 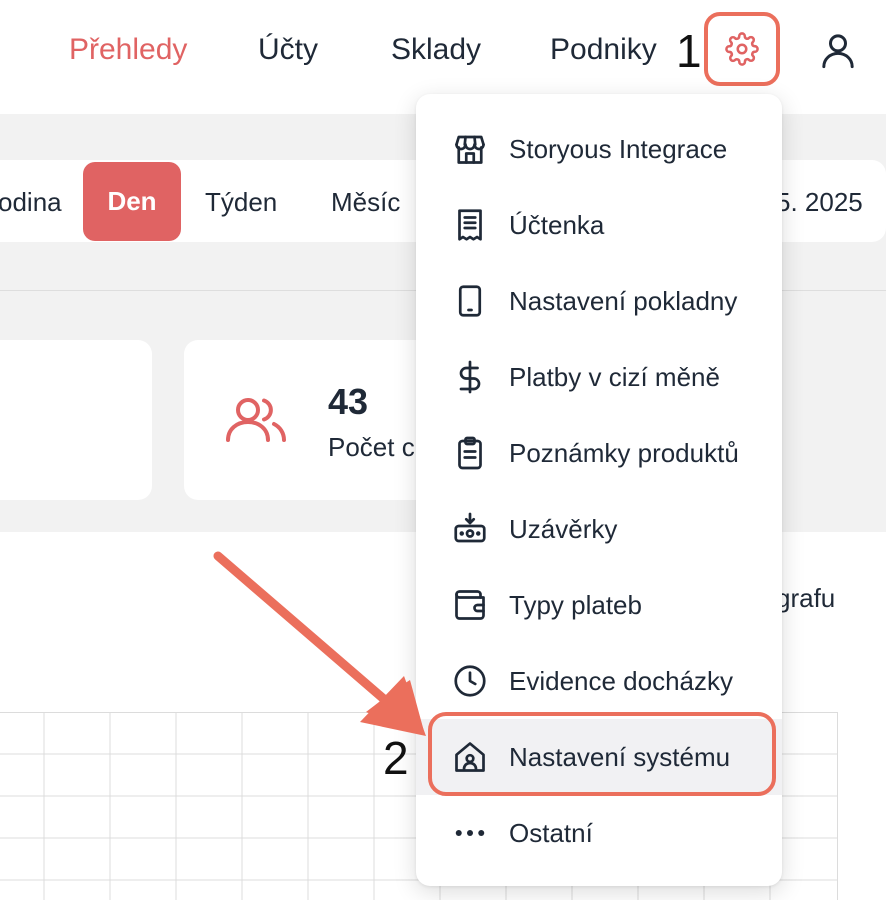 I want to click on menu-item-label: Evidence docházky, so click(x=621, y=681).